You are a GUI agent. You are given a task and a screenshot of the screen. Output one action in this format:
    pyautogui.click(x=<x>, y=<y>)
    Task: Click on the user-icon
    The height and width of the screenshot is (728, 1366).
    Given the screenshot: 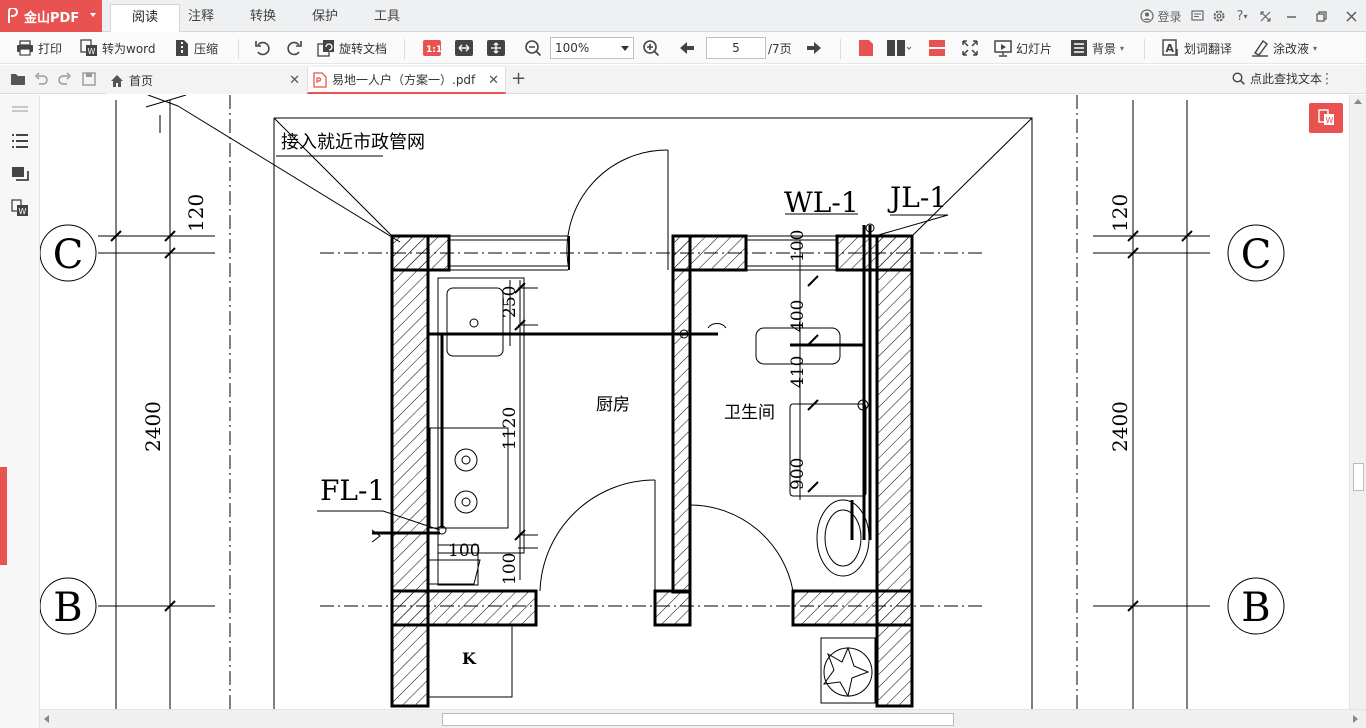 What is the action you would take?
    pyautogui.click(x=1147, y=16)
    